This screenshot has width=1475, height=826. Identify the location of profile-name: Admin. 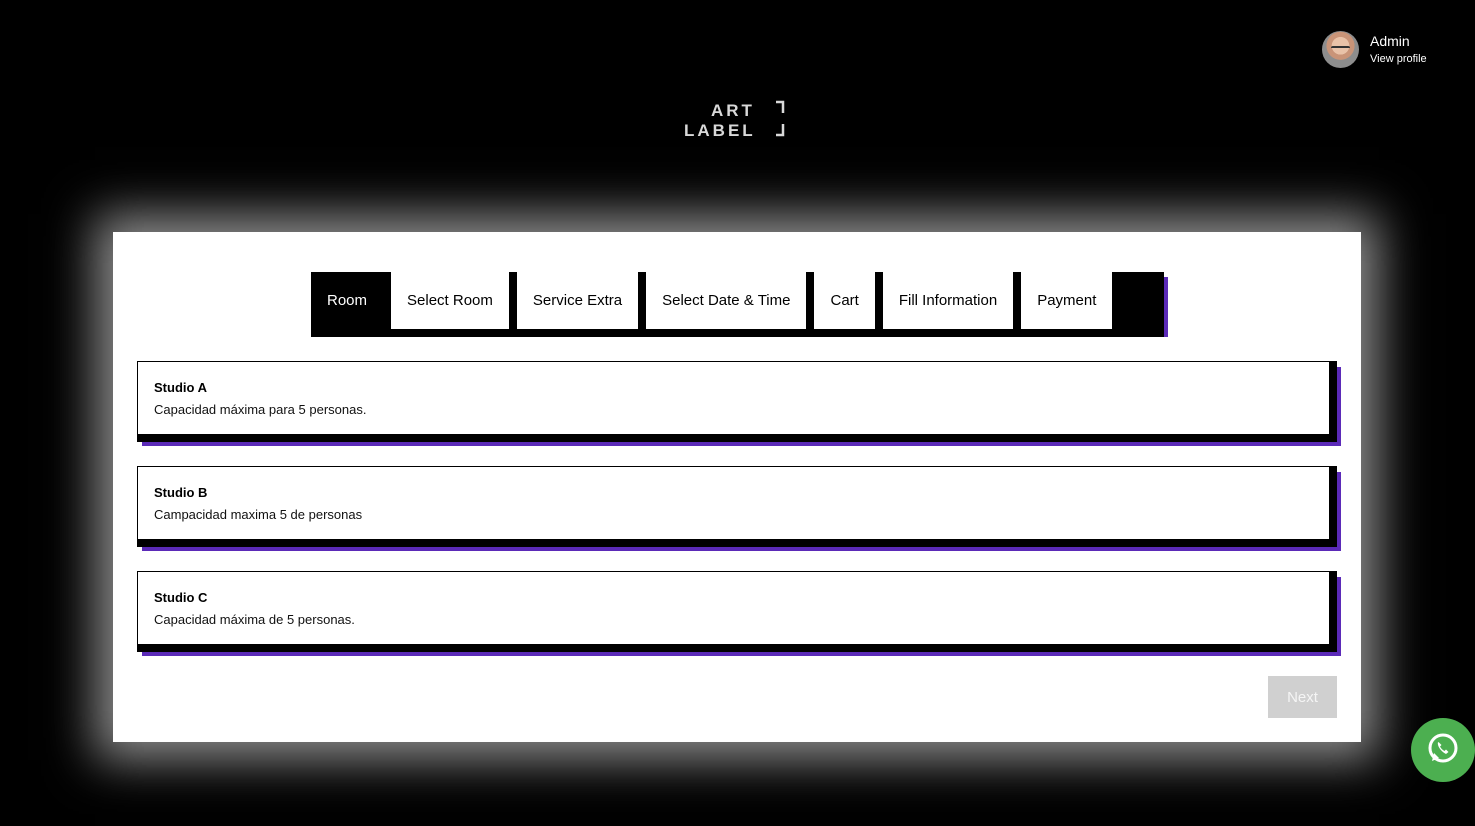
(1390, 41).